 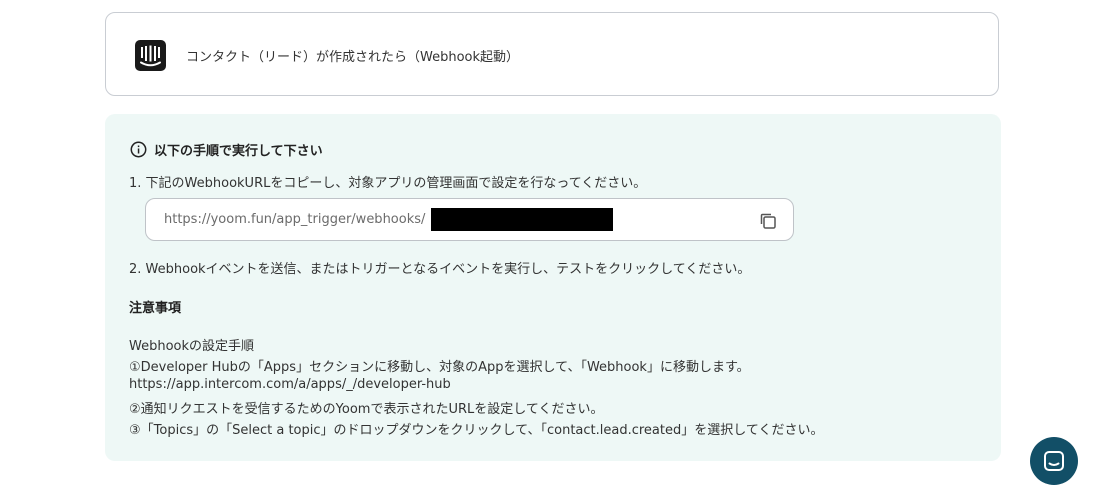 What do you see at coordinates (138, 149) in the screenshot?
I see `info-icon` at bounding box center [138, 149].